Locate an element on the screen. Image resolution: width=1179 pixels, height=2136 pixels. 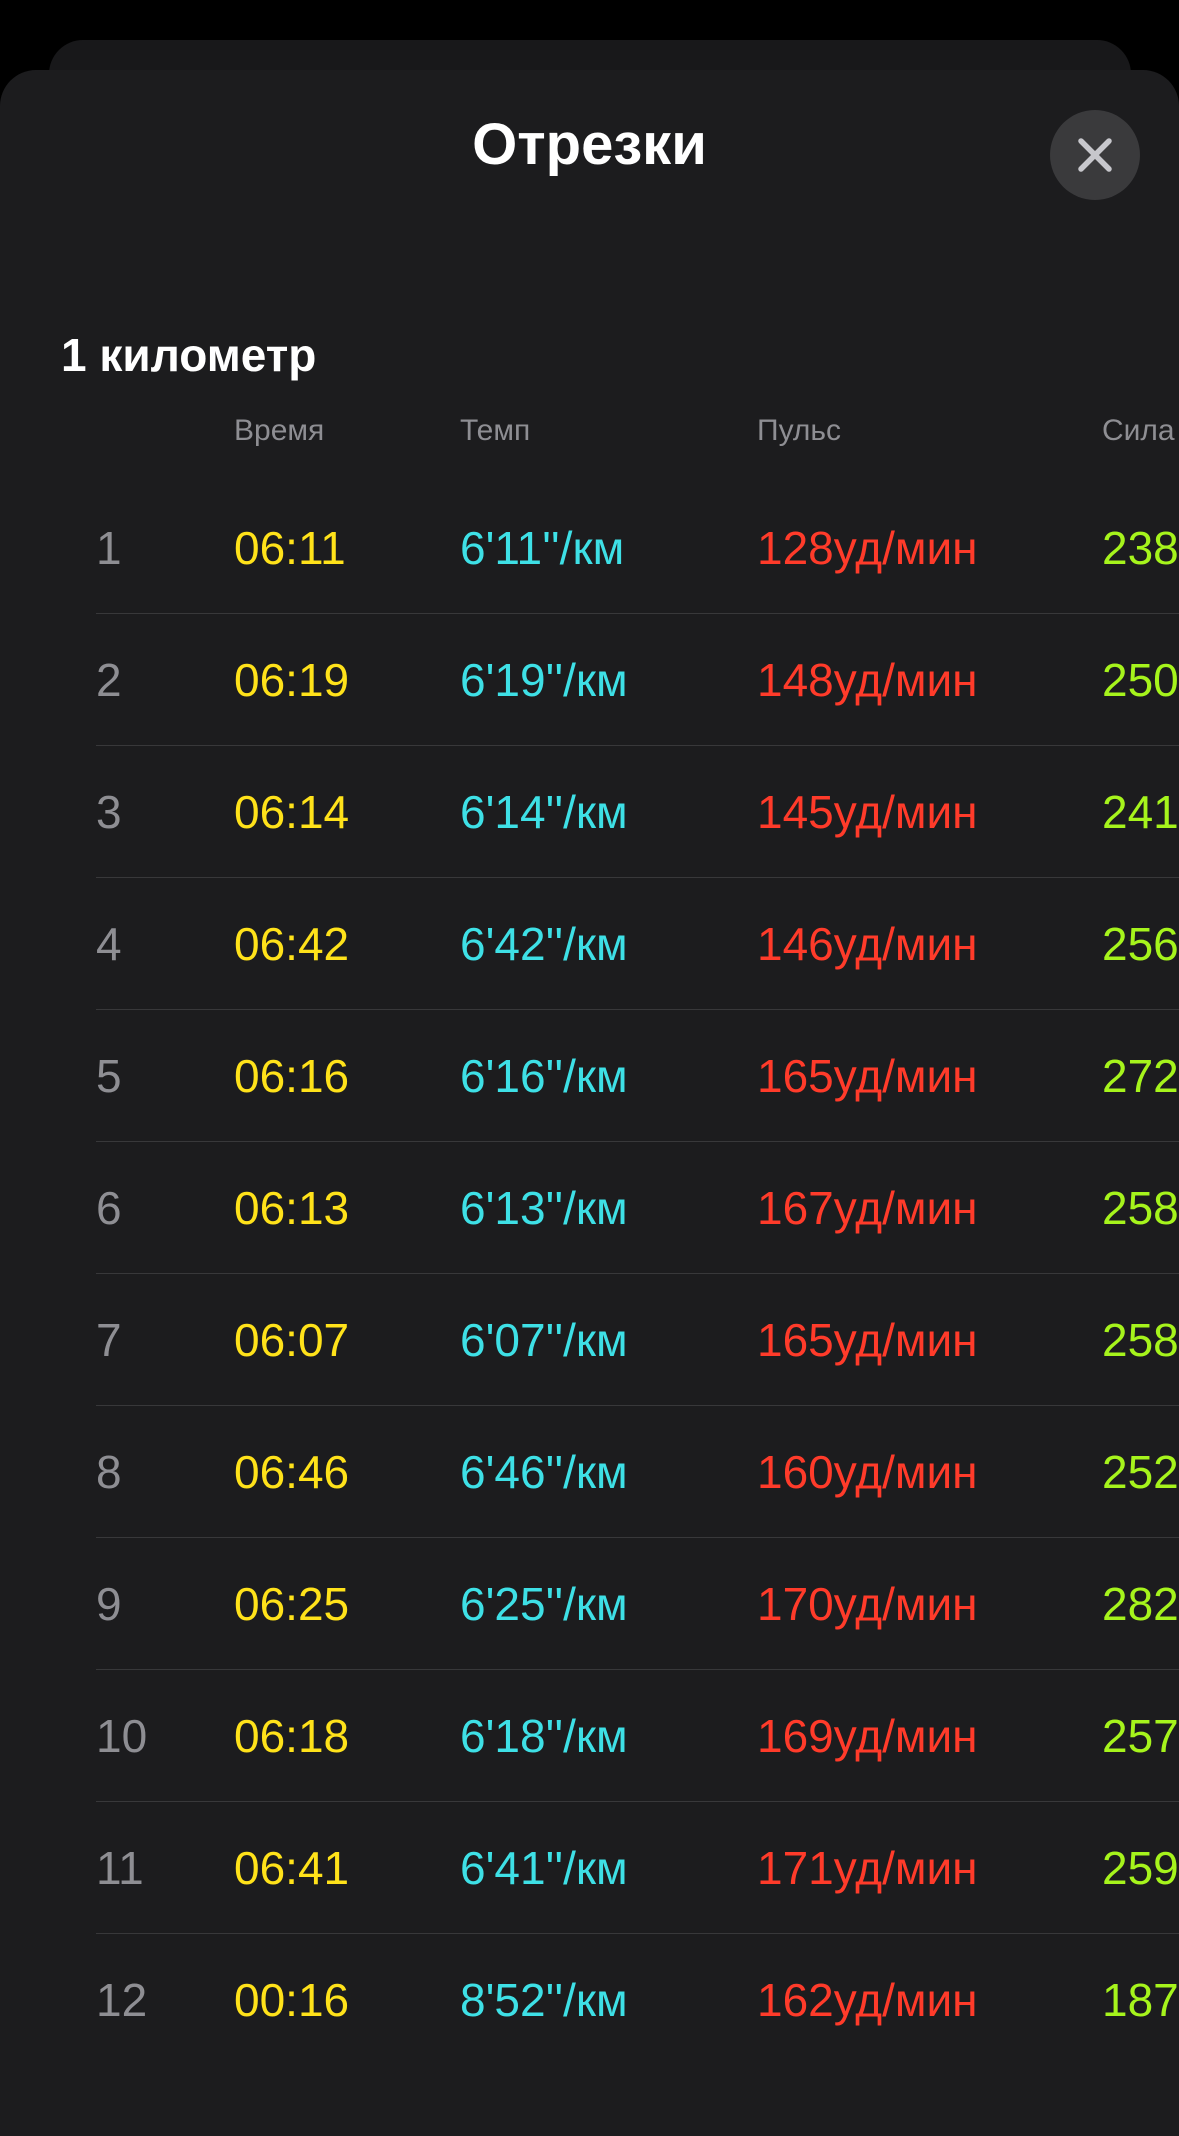
split-heart-rate: 167уд/мин is located at coordinates (867, 1208).